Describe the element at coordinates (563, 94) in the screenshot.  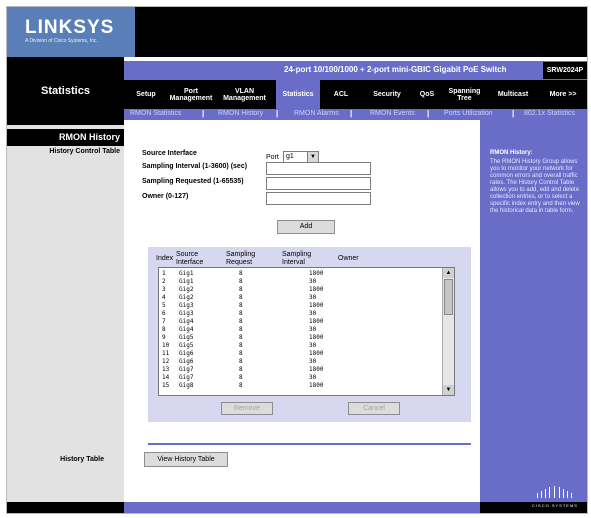
I see `tab-more: More >>` at that location.